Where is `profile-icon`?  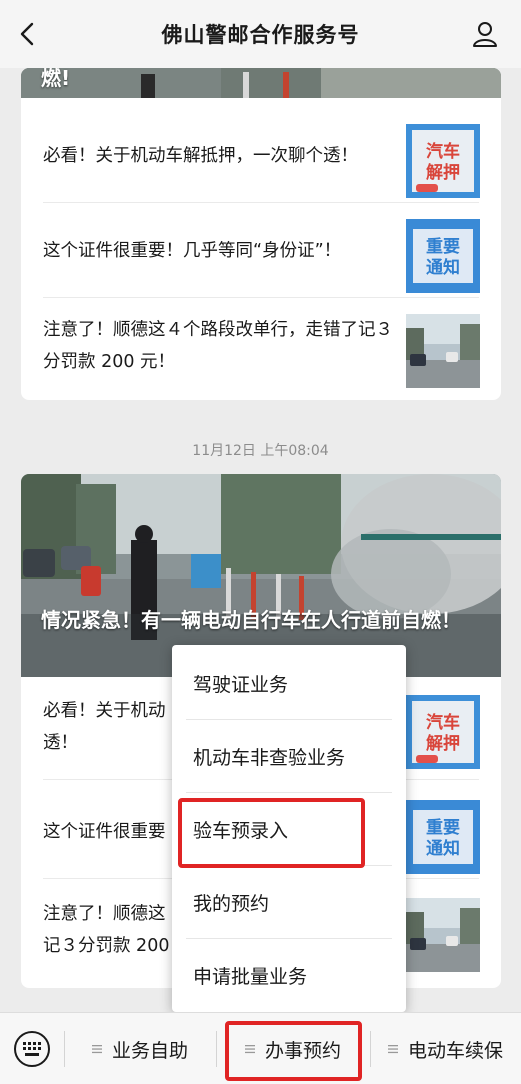 profile-icon is located at coordinates (485, 34).